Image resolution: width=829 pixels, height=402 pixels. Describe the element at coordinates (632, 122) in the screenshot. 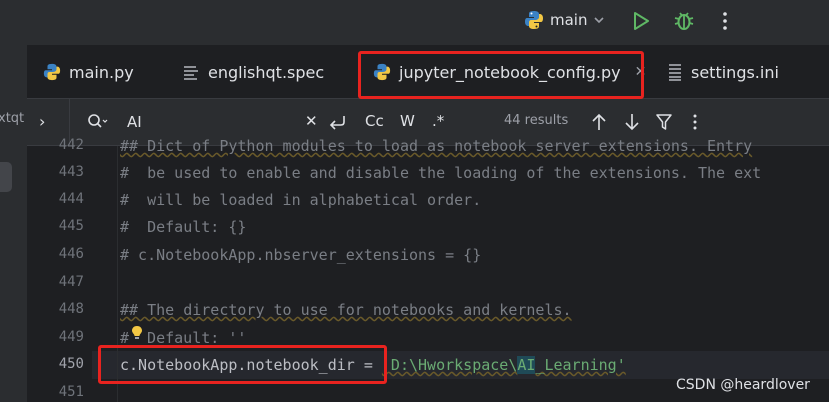

I see `arrow-down-icon` at that location.